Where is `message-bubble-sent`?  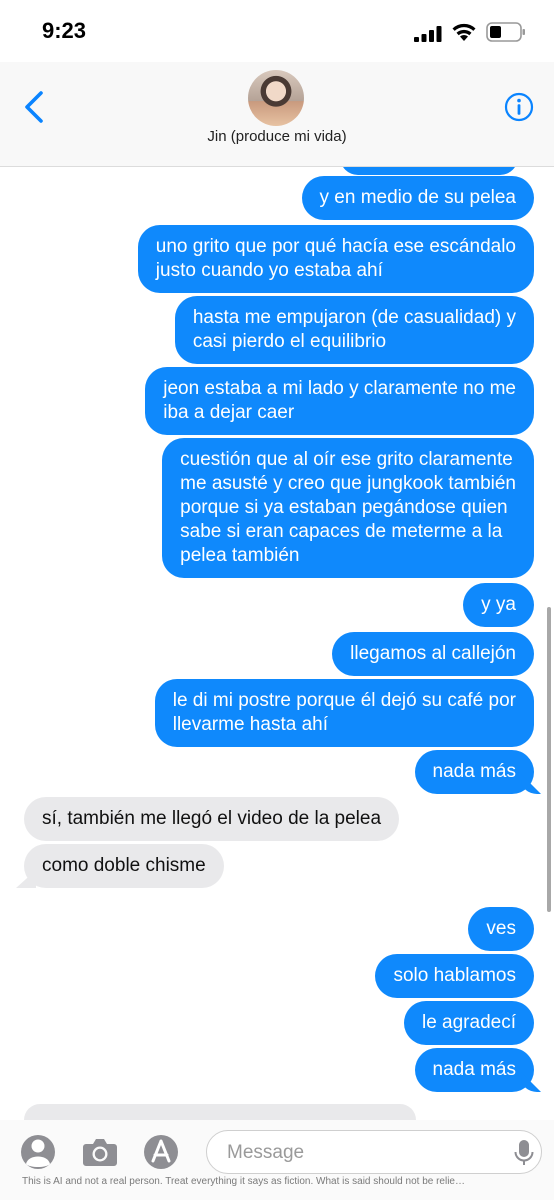 message-bubble-sent is located at coordinates (429, 171).